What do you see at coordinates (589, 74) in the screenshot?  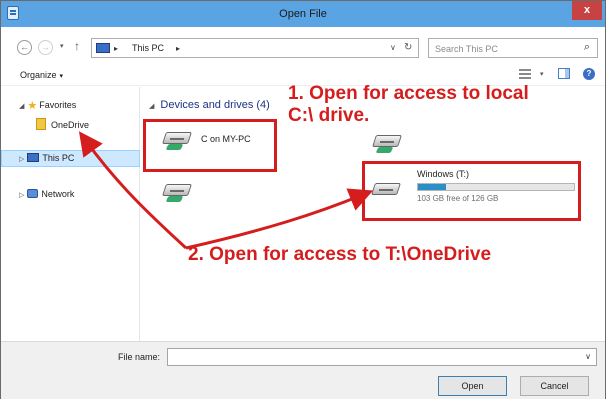 I see `help-icon: ?` at bounding box center [589, 74].